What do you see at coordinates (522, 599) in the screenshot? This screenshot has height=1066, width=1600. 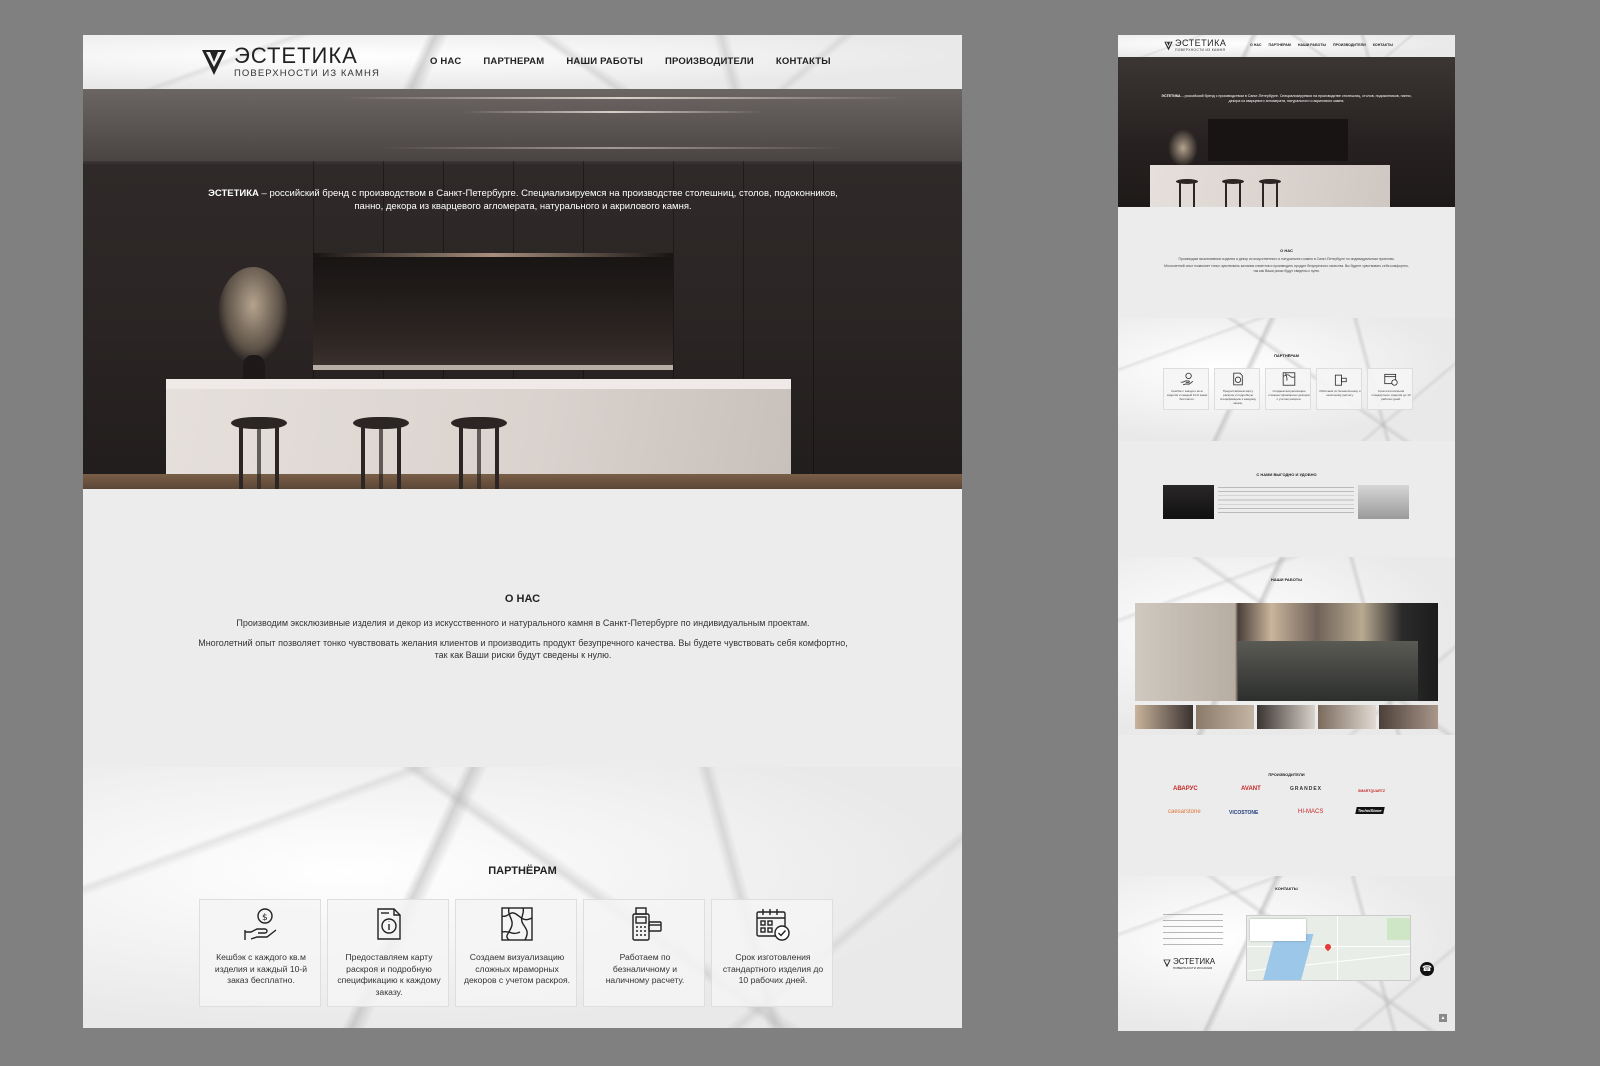 I see `about-title: О НАС` at bounding box center [522, 599].